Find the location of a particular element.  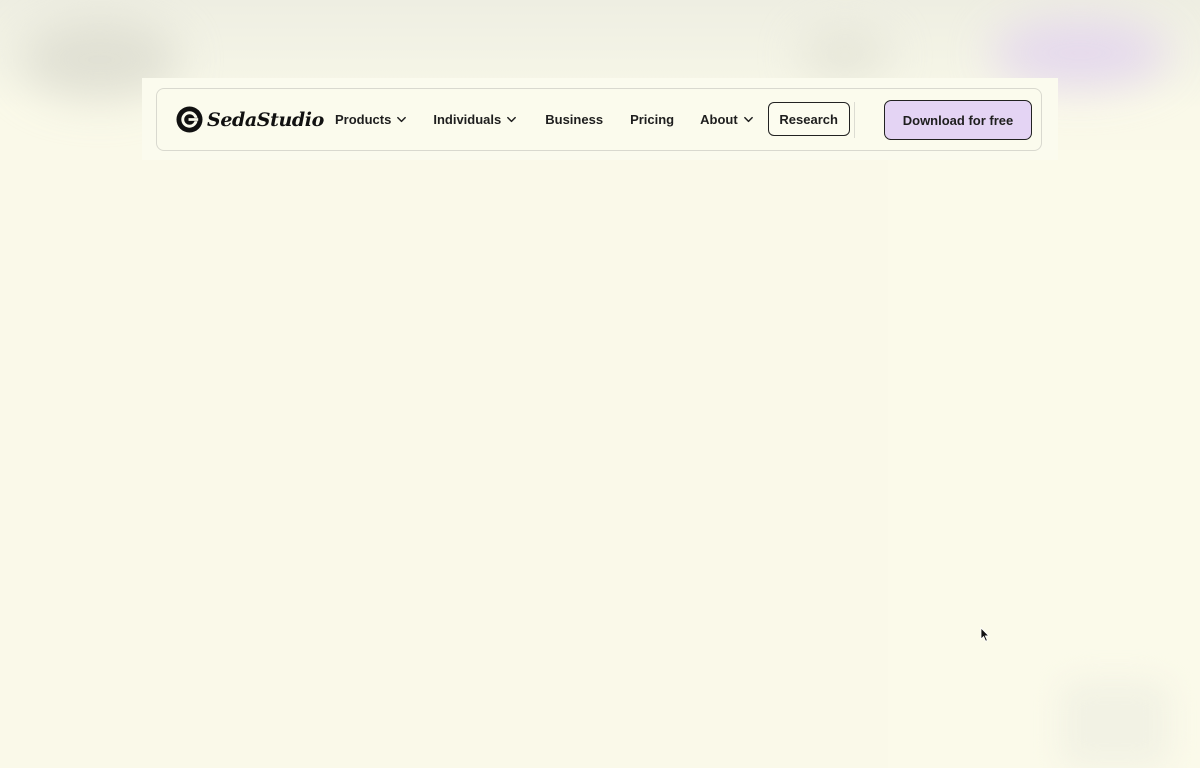

nav-item-label: Pricing is located at coordinates (652, 119).